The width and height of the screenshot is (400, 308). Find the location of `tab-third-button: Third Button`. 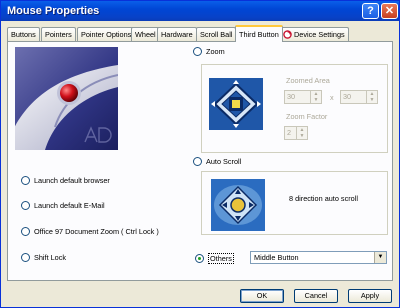

tab-third-button: Third Button is located at coordinates (259, 33).